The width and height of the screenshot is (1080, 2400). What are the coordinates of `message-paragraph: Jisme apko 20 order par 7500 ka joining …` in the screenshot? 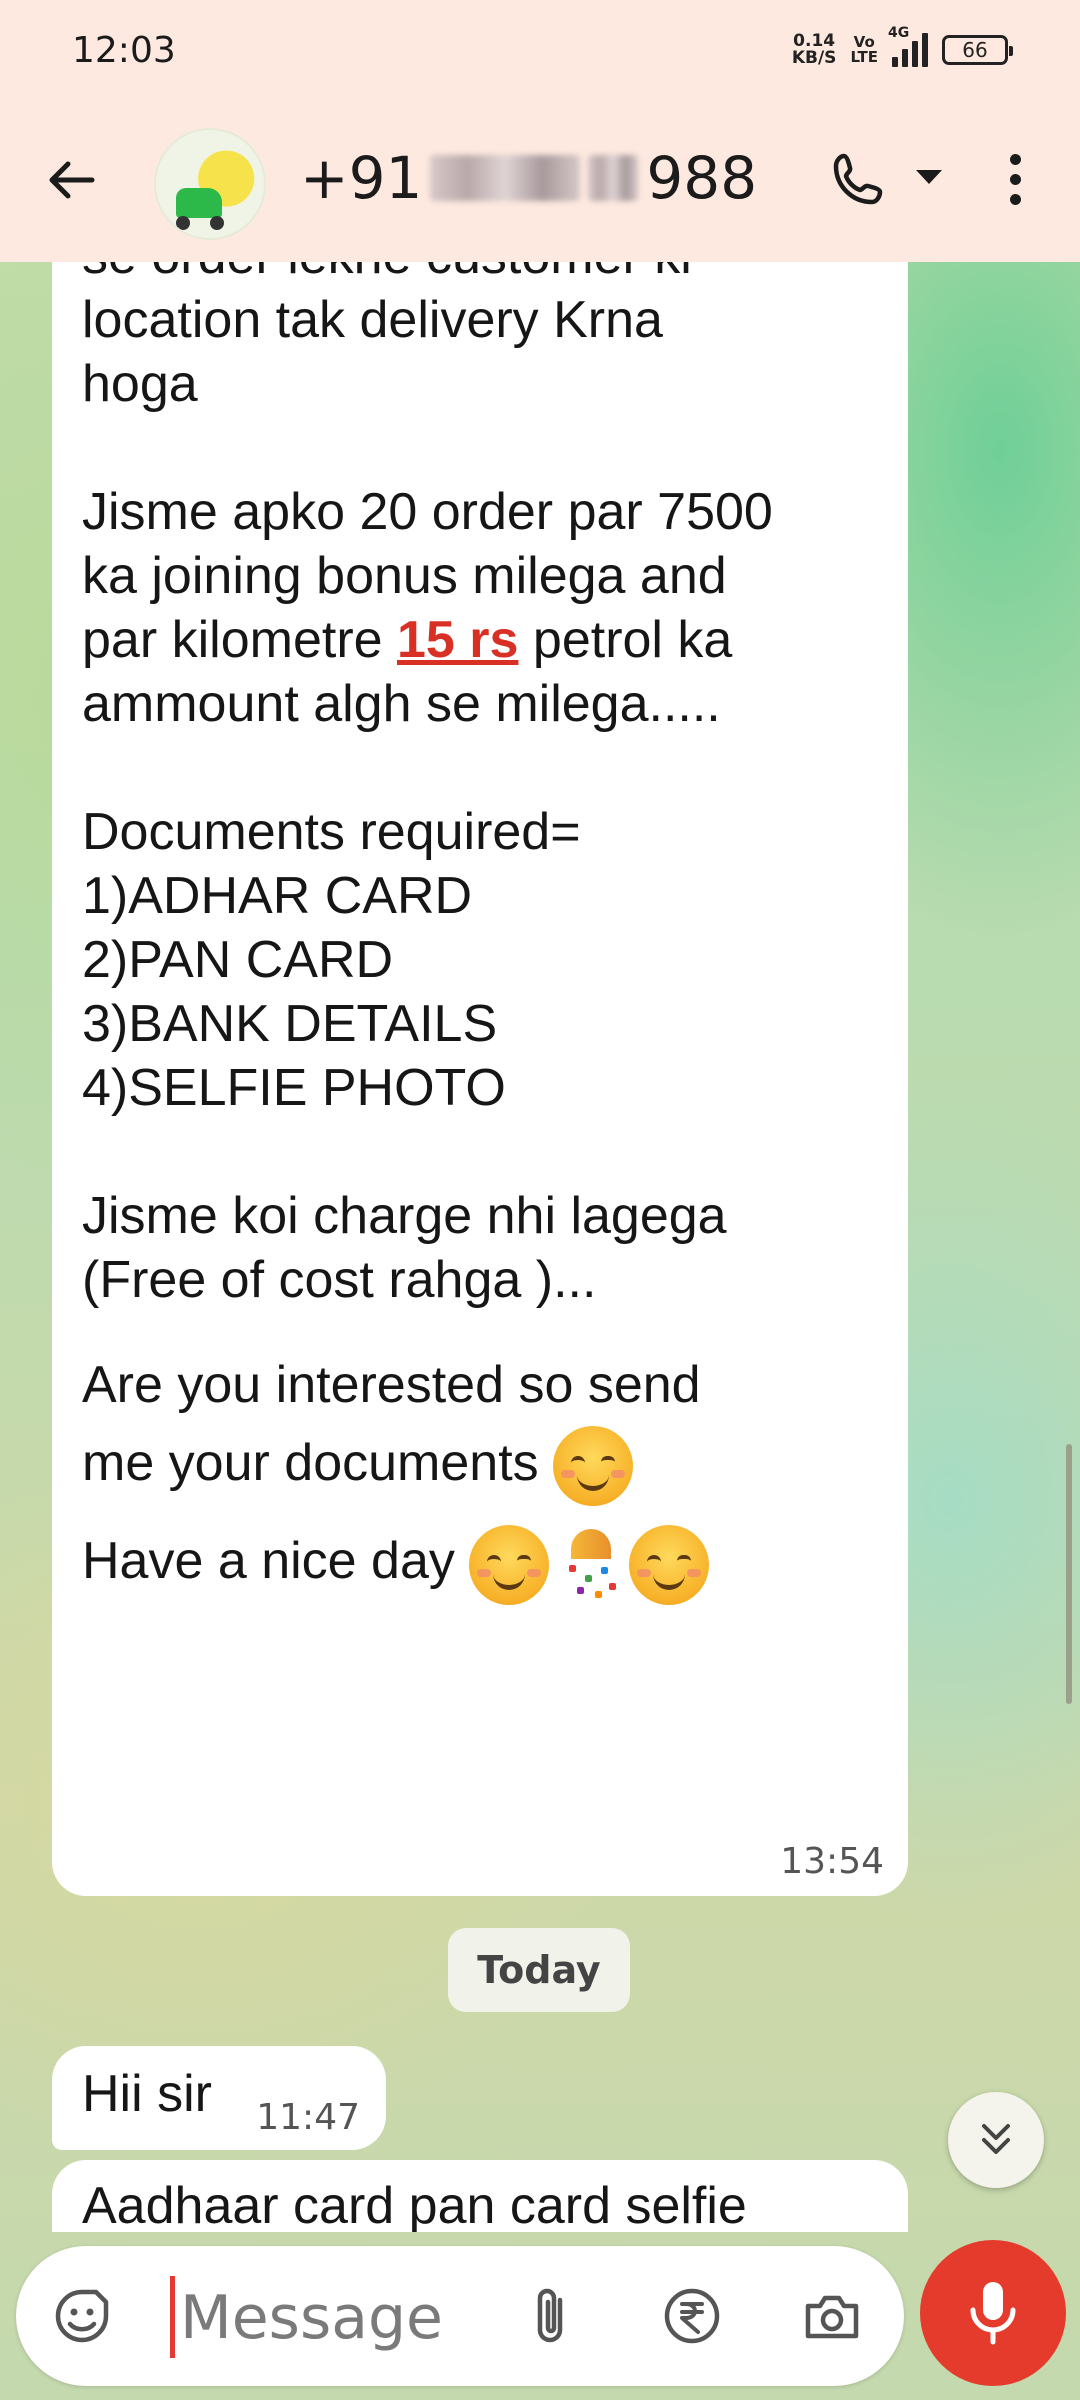 It's located at (427, 608).